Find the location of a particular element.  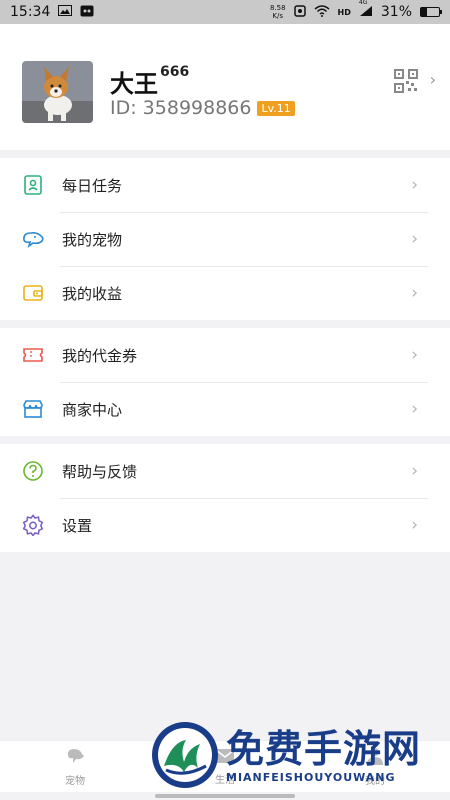

site-logo-icon is located at coordinates (185, 755).